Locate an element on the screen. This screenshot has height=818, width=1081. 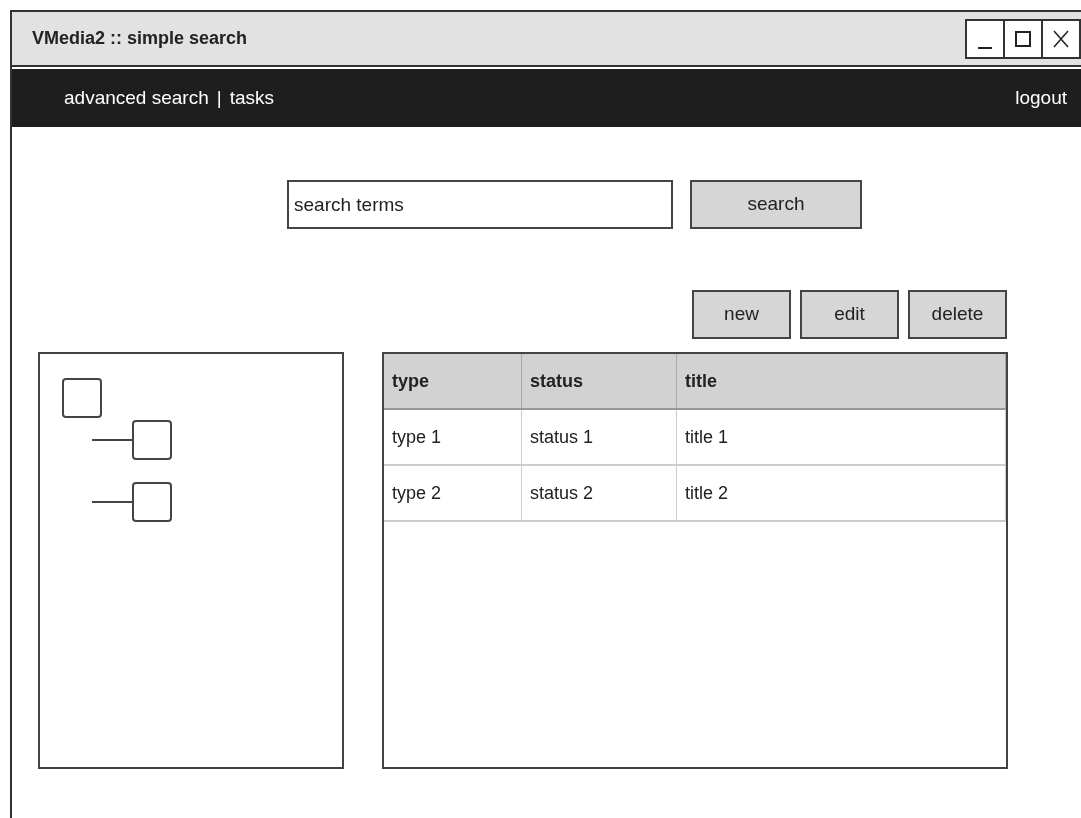
maximize-icon is located at coordinates (1023, 38).